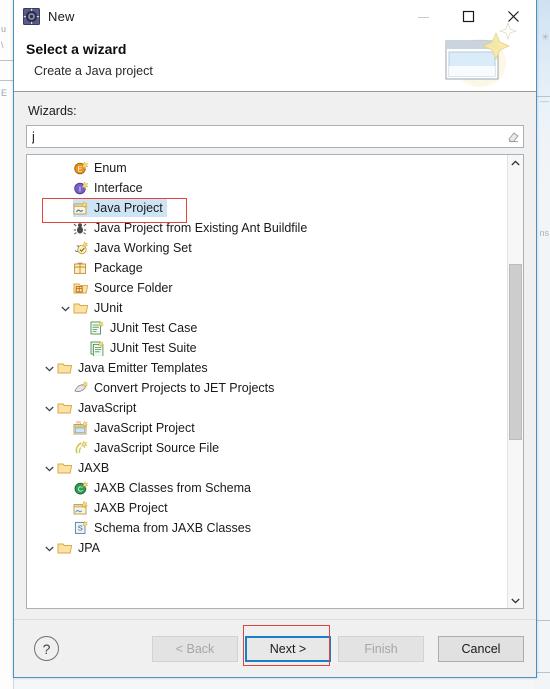 This screenshot has height=689, width=550. What do you see at coordinates (267, 208) in the screenshot?
I see `tree-item-selected: Java Project` at bounding box center [267, 208].